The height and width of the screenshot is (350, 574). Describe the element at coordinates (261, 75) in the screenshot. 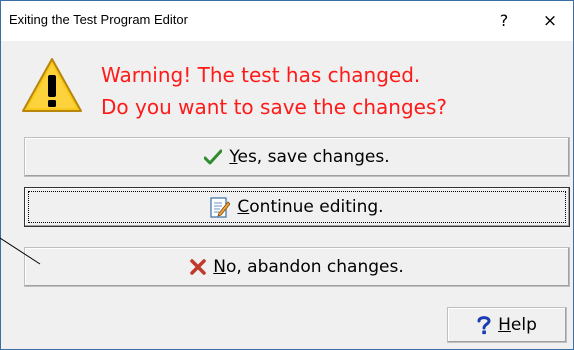

I see `warning-line-1: Warning! The test has changed.` at that location.